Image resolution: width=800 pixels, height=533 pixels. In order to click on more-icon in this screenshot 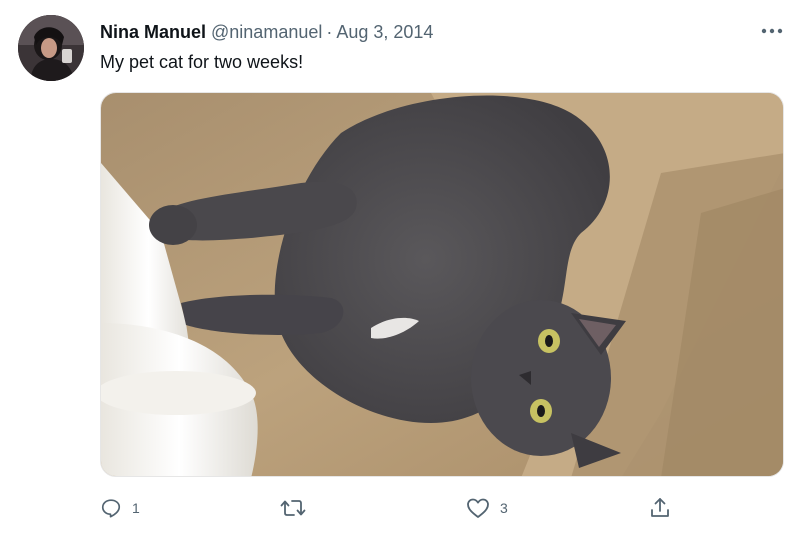, I will do `click(772, 31)`.